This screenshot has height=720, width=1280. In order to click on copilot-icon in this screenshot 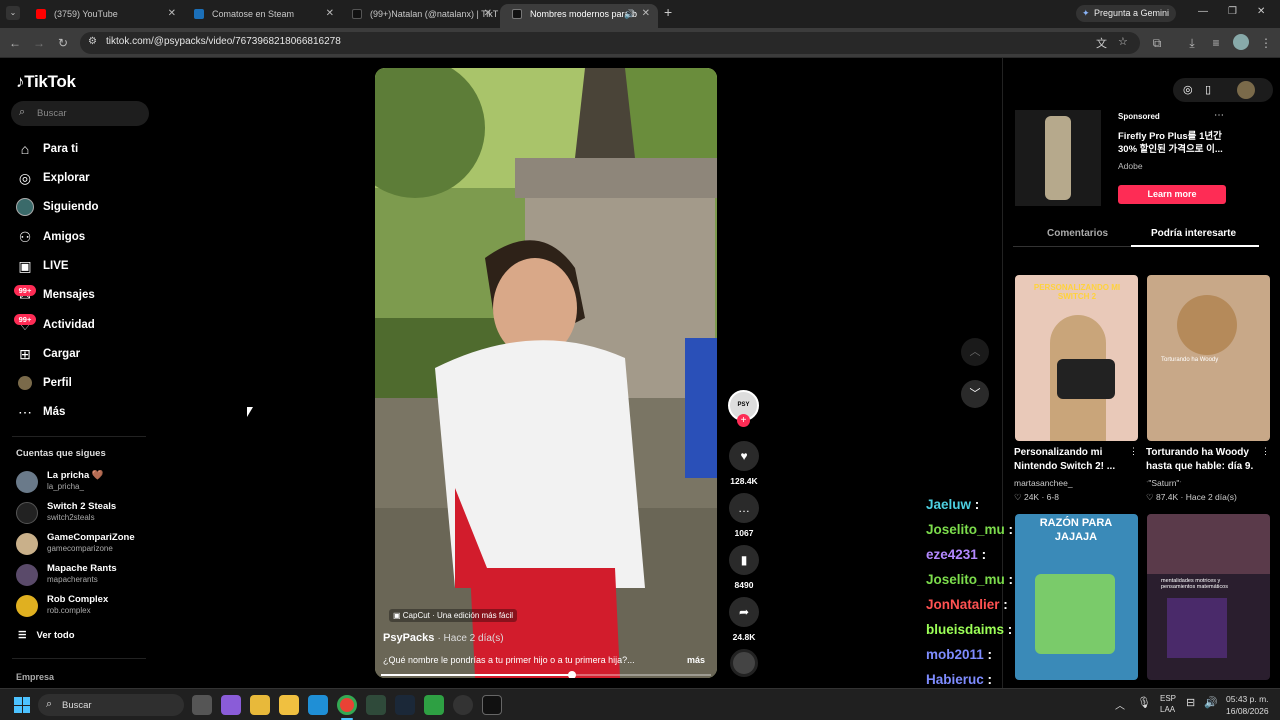, I will do `click(231, 705)`.